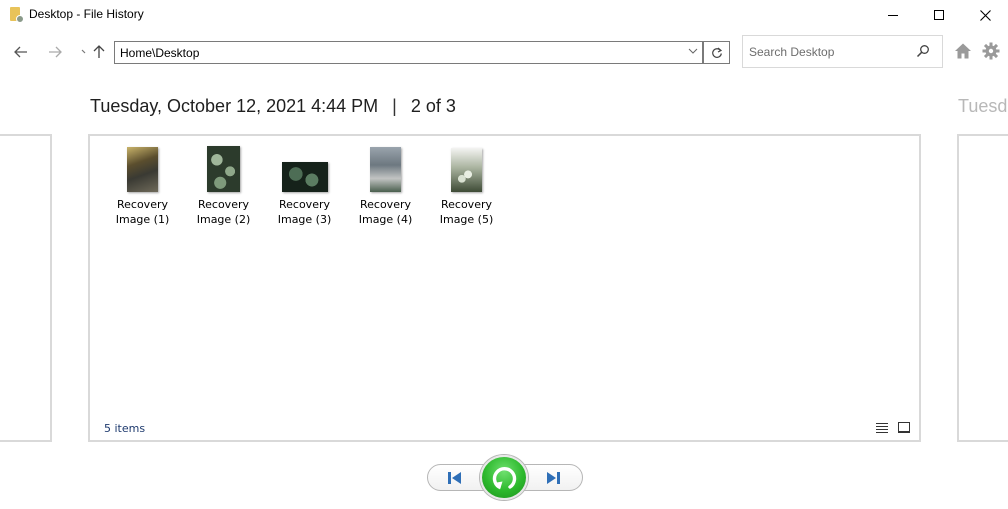  I want to click on home-icon, so click(963, 51).